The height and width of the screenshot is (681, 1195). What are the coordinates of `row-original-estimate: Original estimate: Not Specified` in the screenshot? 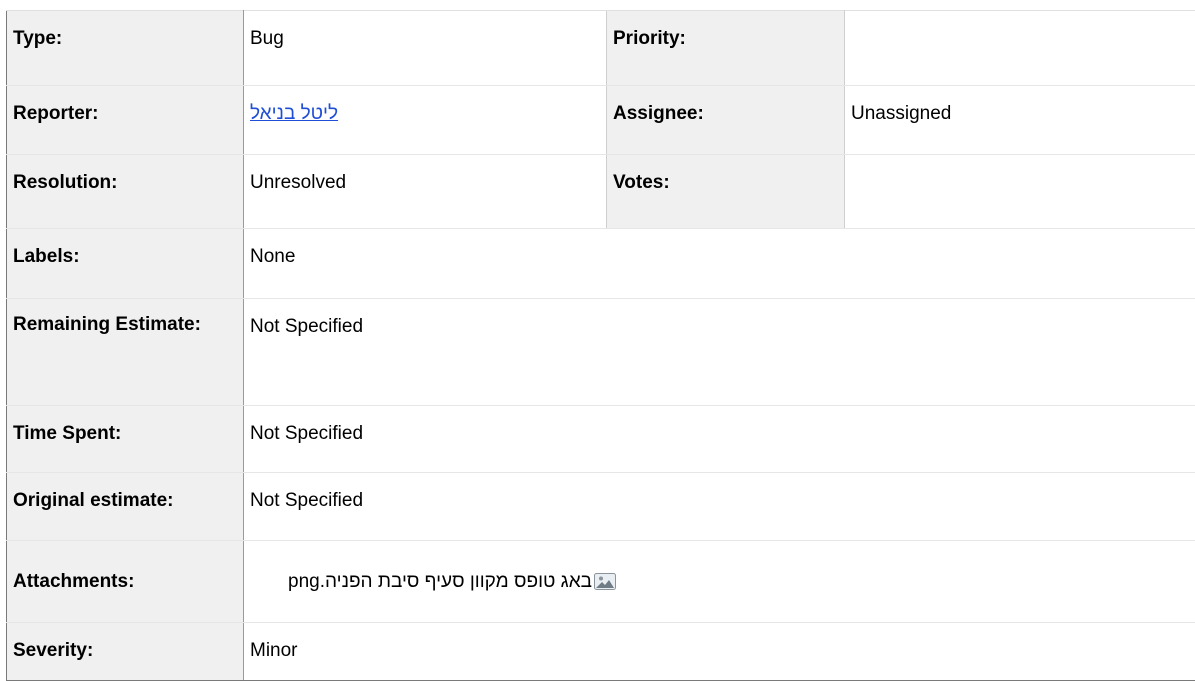 It's located at (601, 507).